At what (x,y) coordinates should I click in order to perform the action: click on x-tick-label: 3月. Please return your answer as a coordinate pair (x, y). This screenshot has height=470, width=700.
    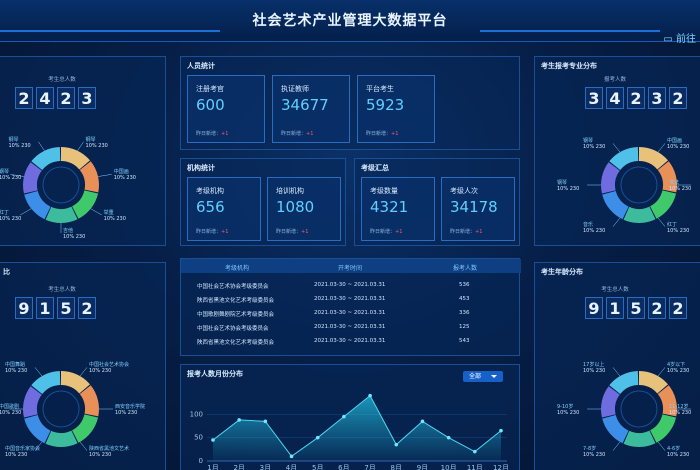
    Looking at the image, I should click on (265, 467).